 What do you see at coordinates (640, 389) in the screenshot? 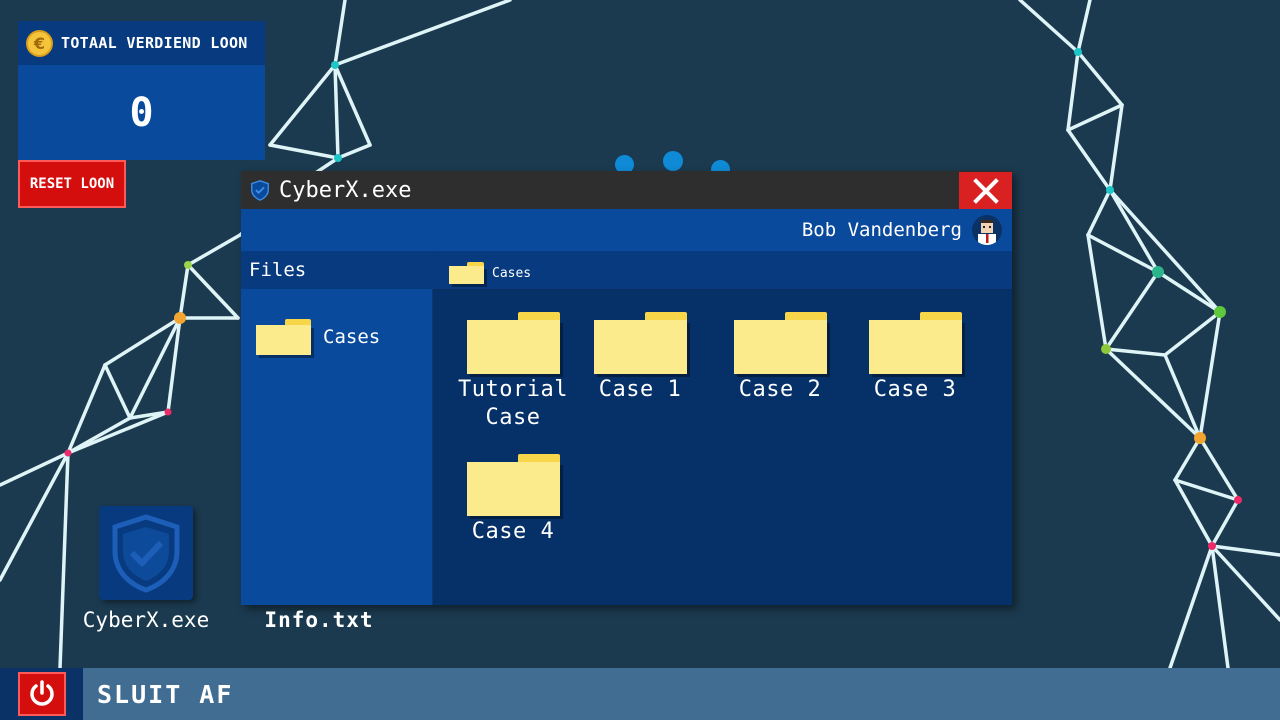
I see `folder-label: Case 1` at bounding box center [640, 389].